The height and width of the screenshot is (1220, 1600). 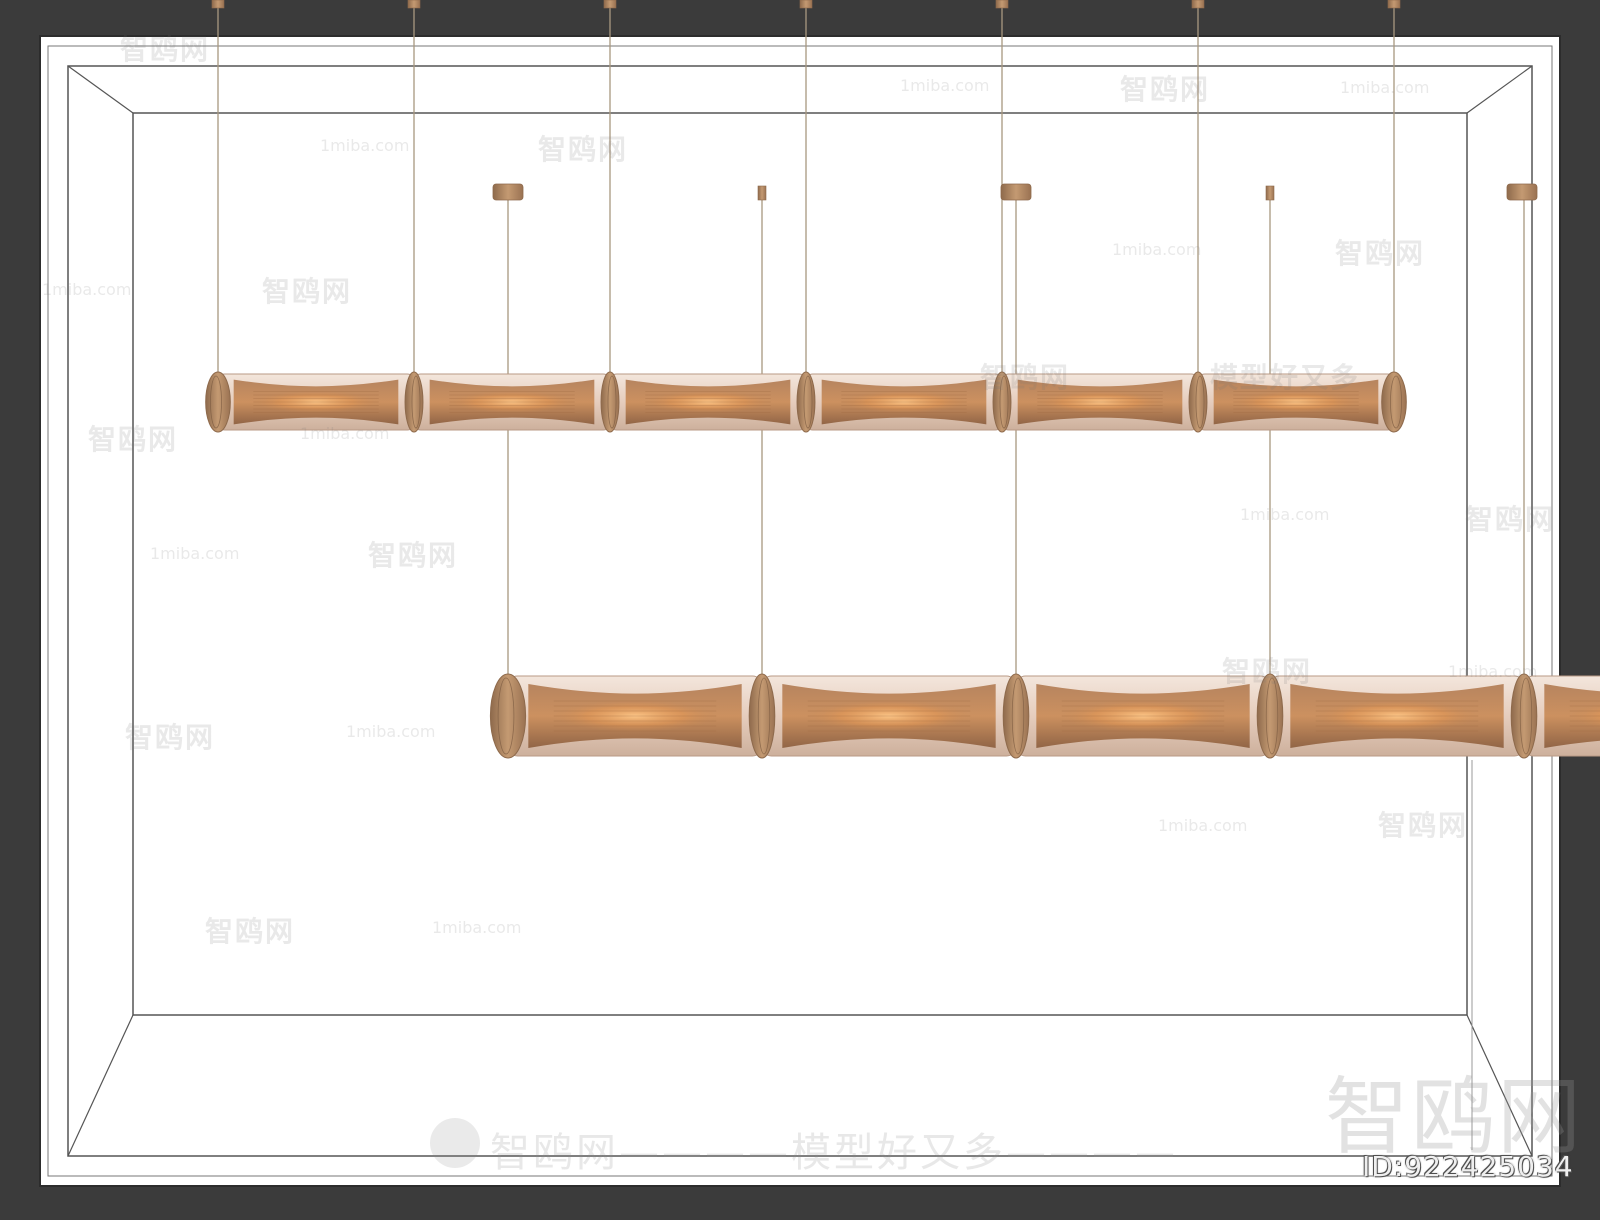 What do you see at coordinates (1468, 1166) in the screenshot?
I see `model-id-label: ID:922425034` at bounding box center [1468, 1166].